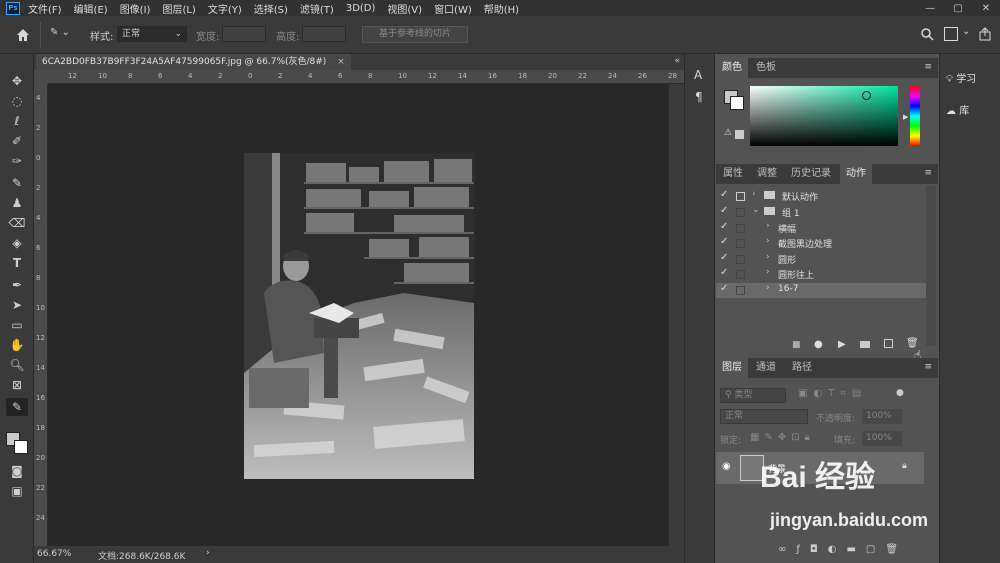  Describe the element at coordinates (17, 121) in the screenshot. I see `lasso-tool-icon: ℓ` at that location.